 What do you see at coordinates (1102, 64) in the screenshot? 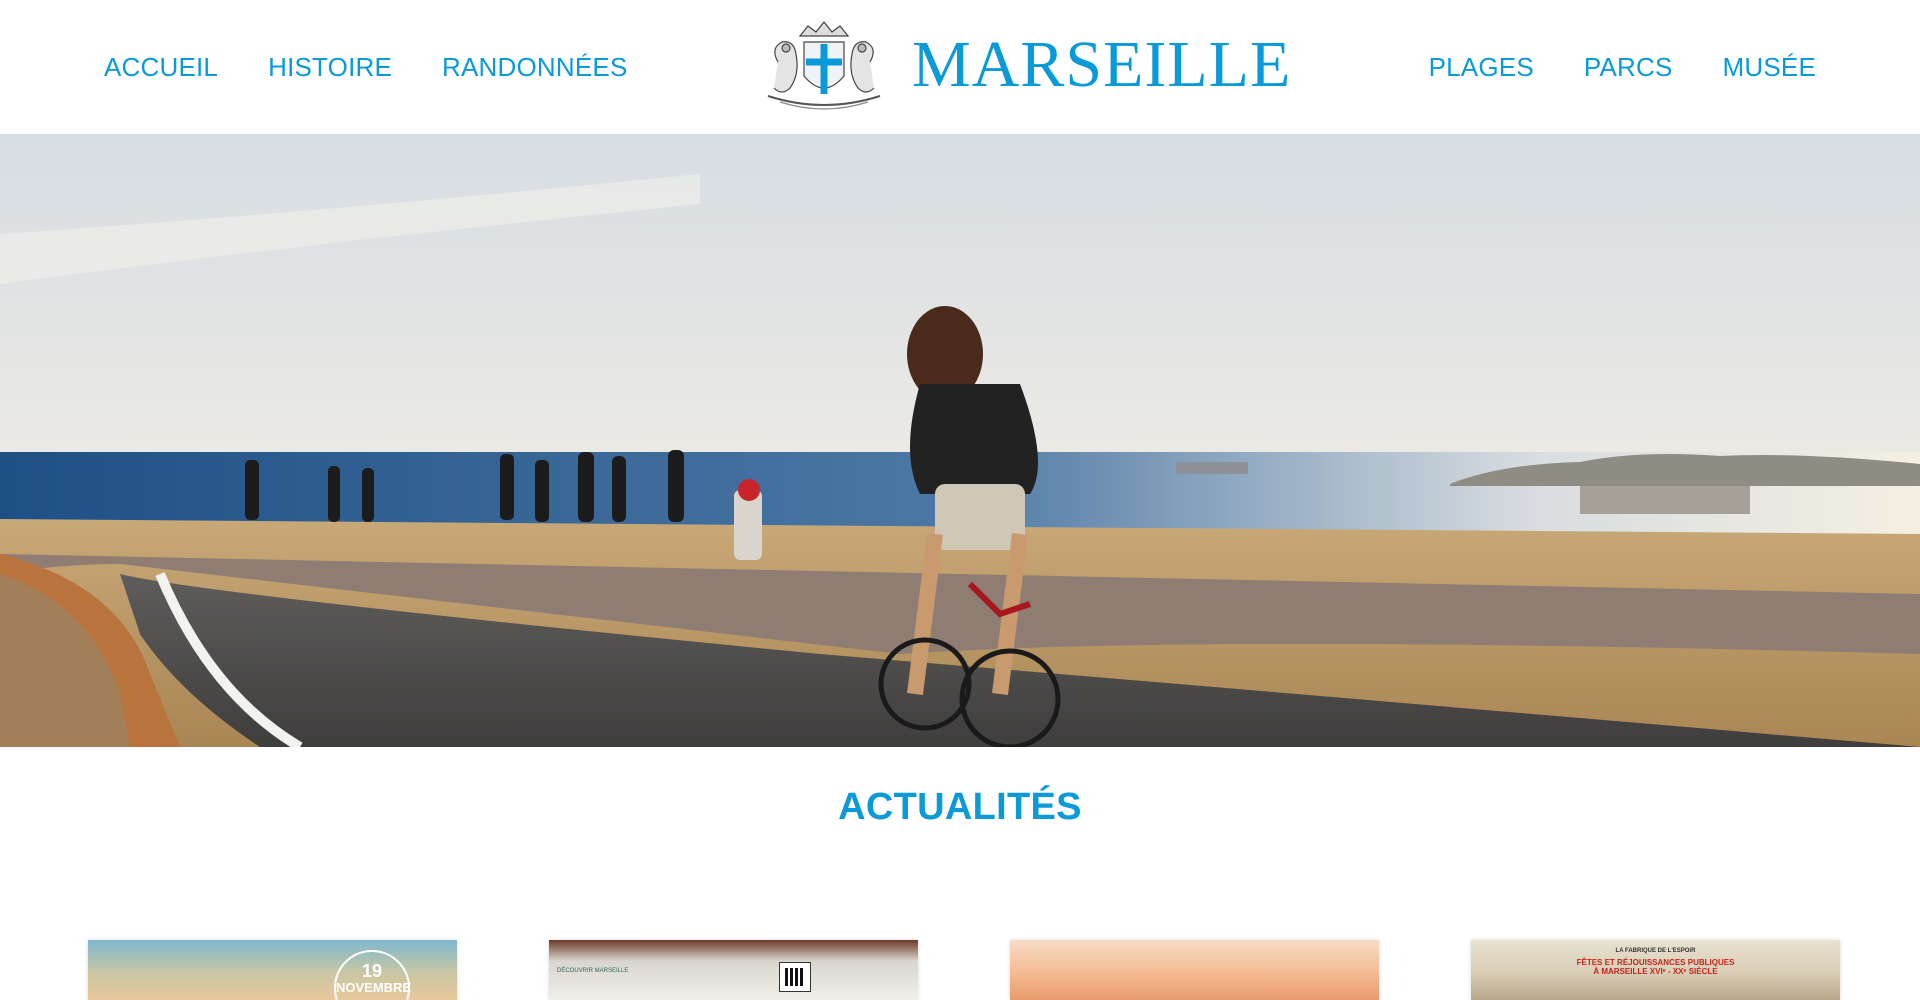
I see `brand-wordmark: MARSEILLE` at bounding box center [1102, 64].